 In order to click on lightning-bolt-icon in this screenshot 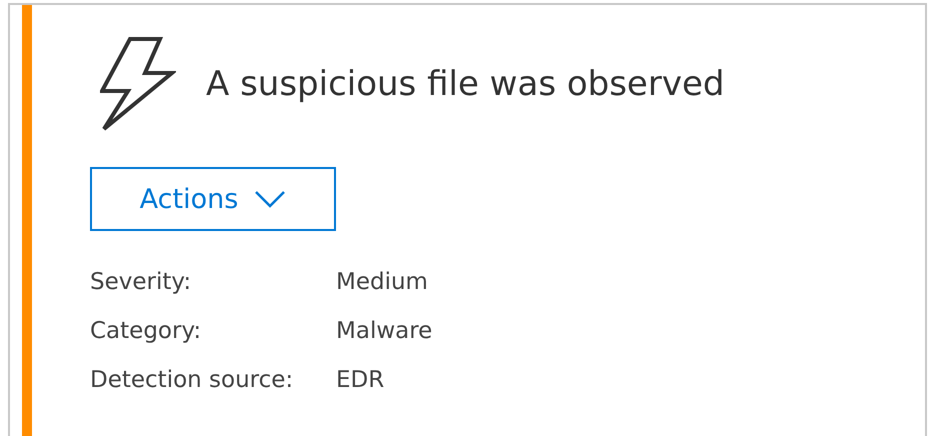, I will do `click(138, 84)`.